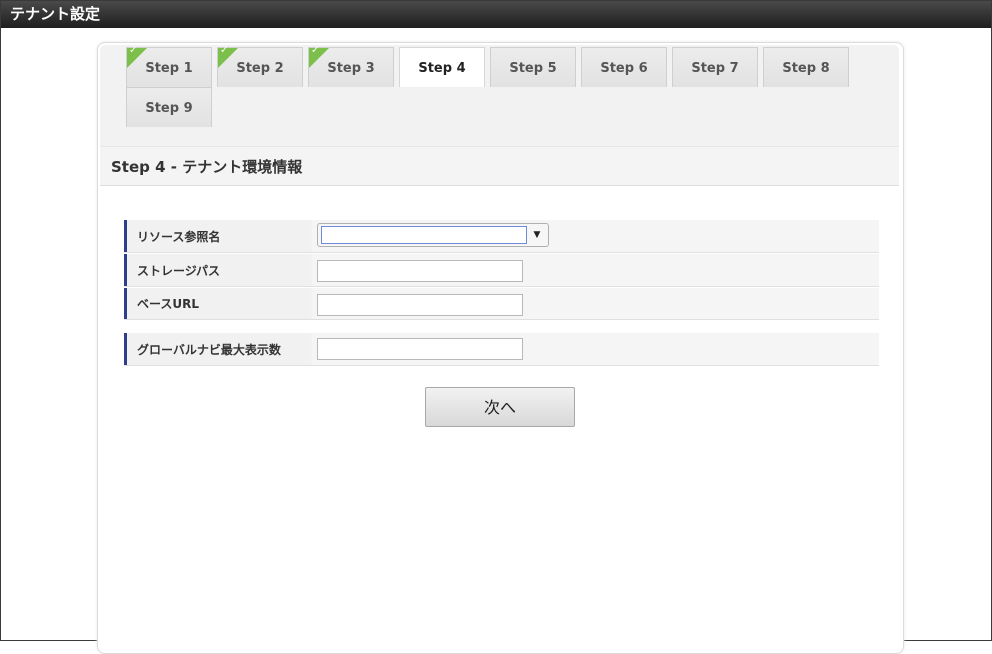 Image resolution: width=992 pixels, height=654 pixels. I want to click on tab-label: Step 6, so click(624, 68).